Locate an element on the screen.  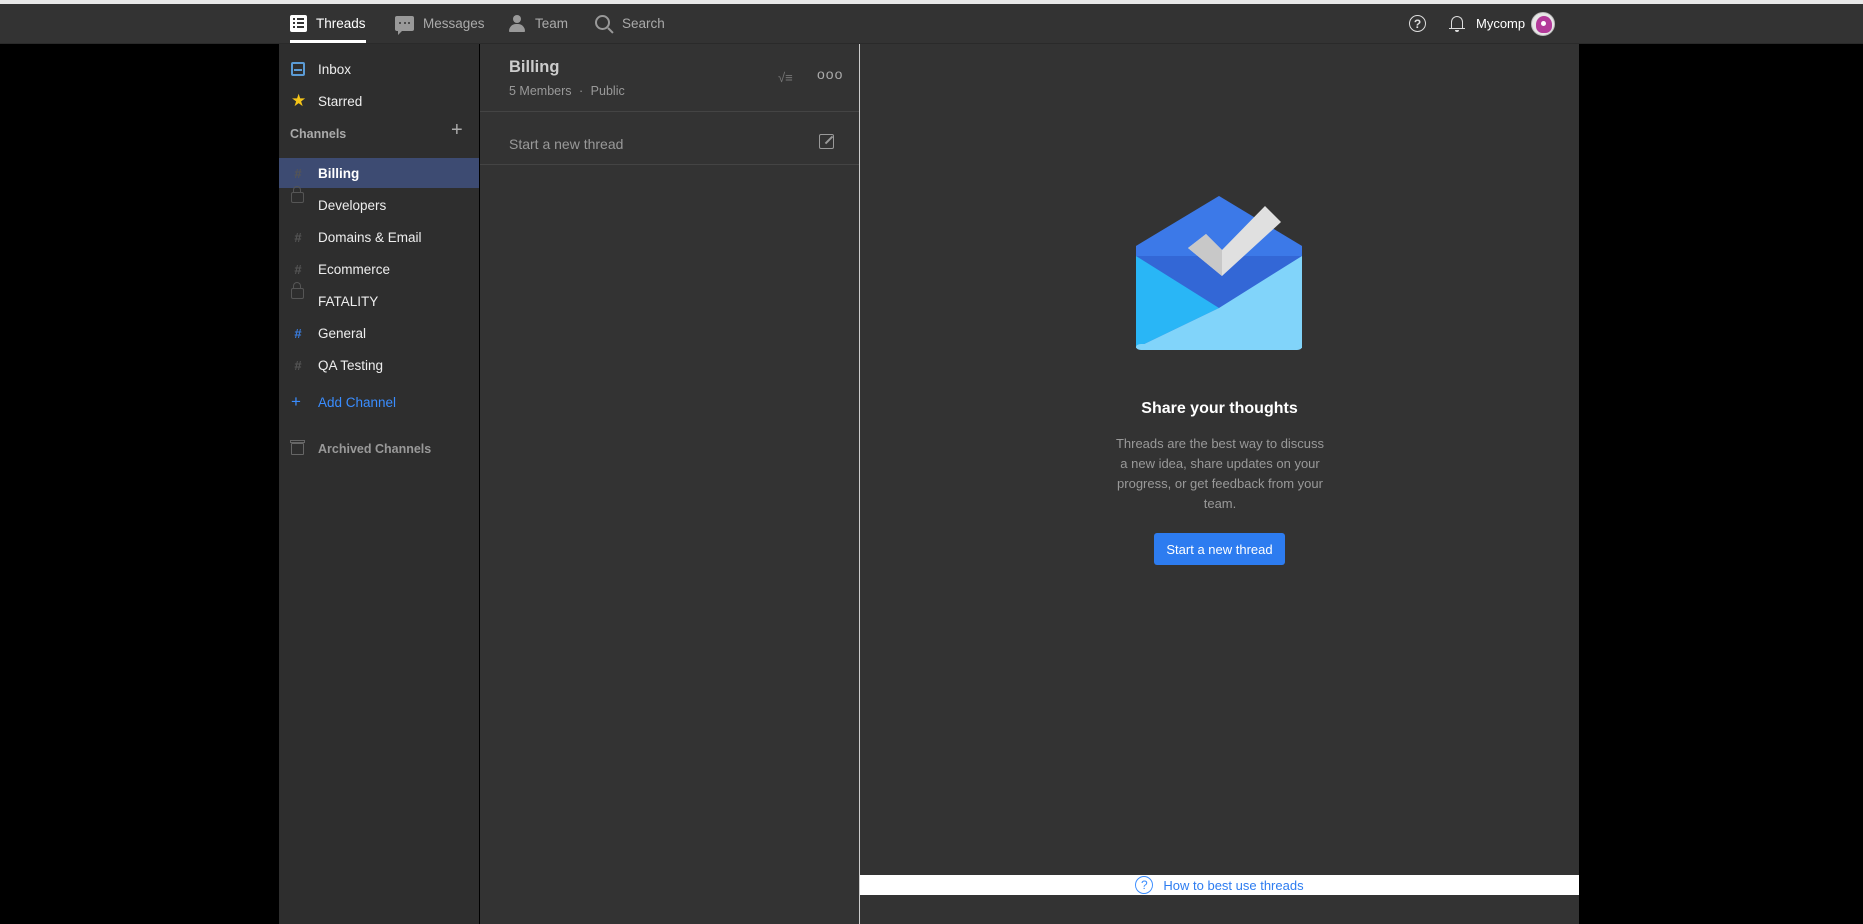
inbox-envelope-illustration is located at coordinates (1219, 273).